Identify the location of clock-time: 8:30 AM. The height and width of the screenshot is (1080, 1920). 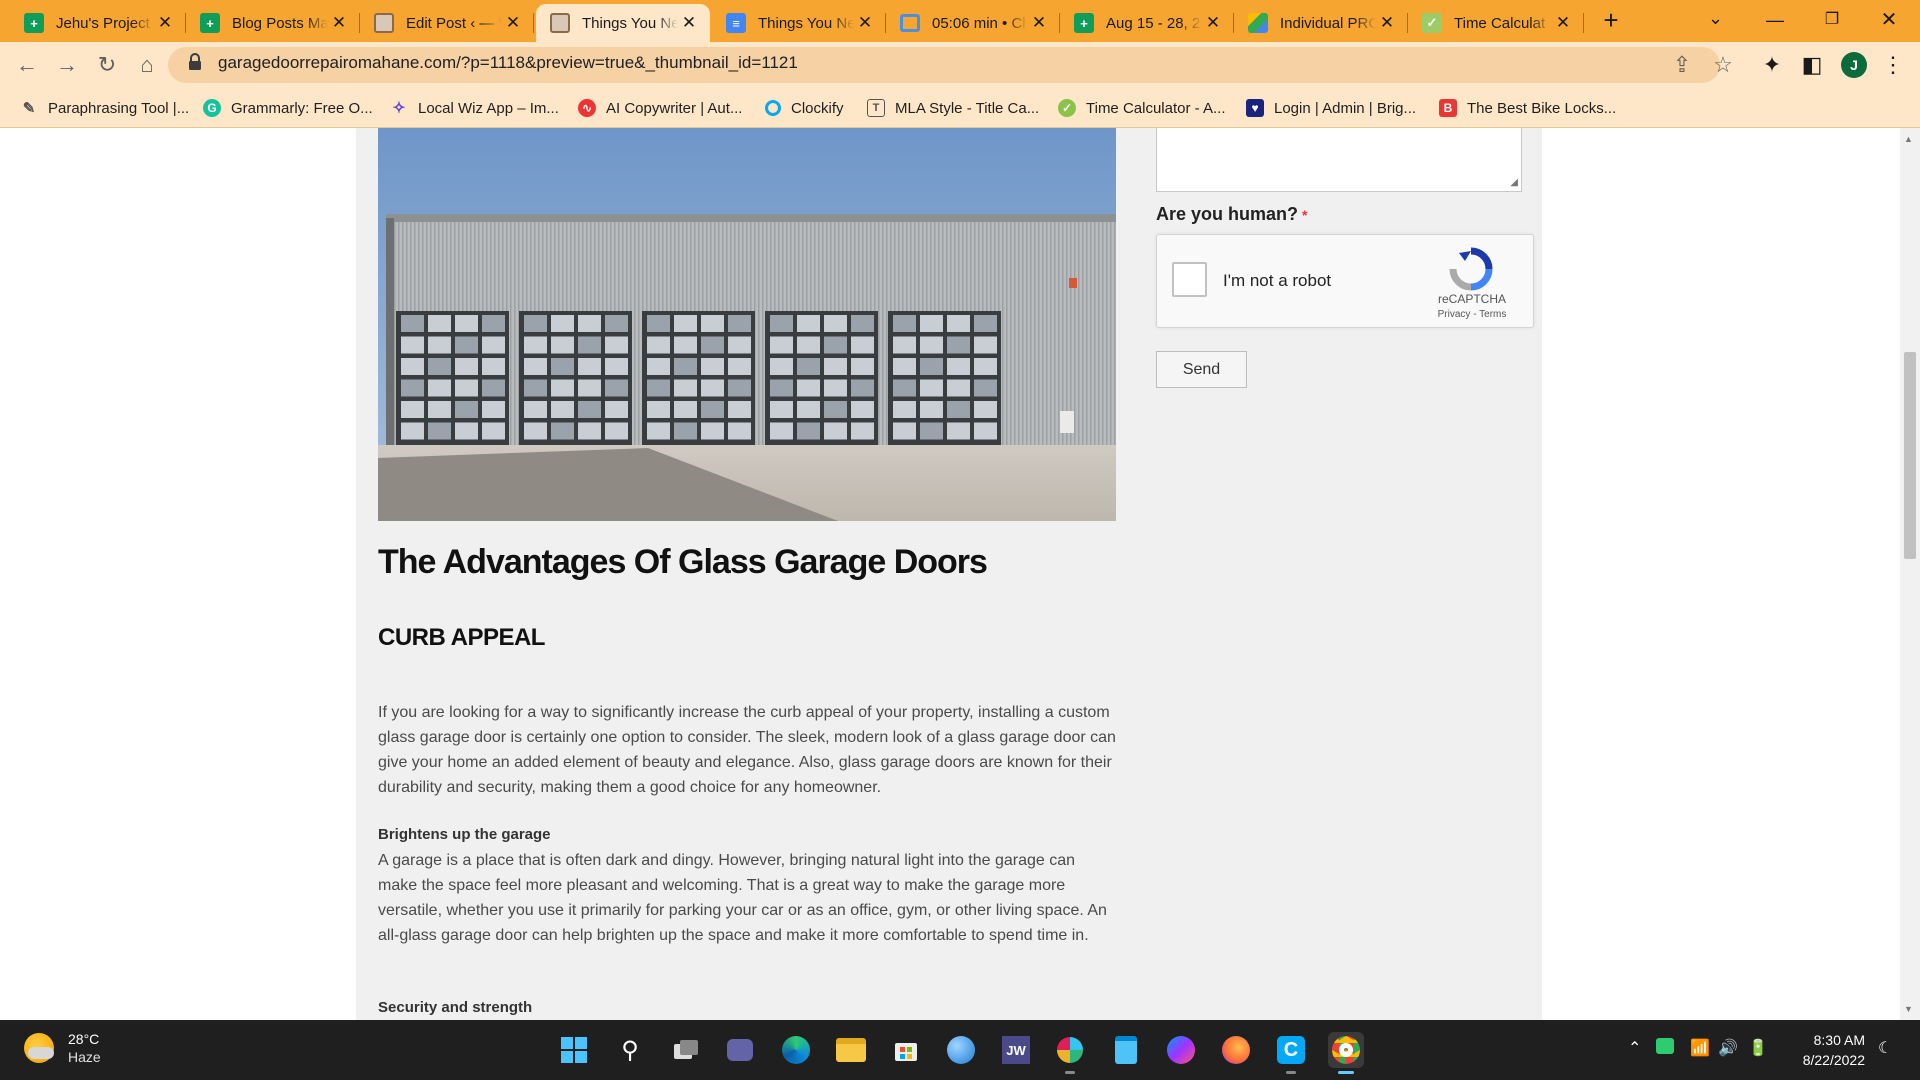
(1839, 1040).